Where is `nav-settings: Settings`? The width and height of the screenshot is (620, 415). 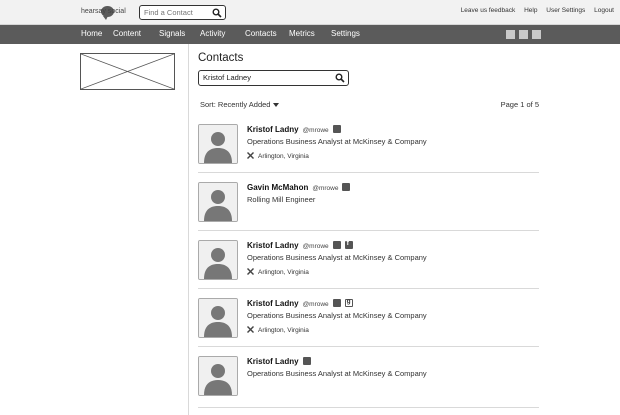
nav-settings: Settings is located at coordinates (345, 33).